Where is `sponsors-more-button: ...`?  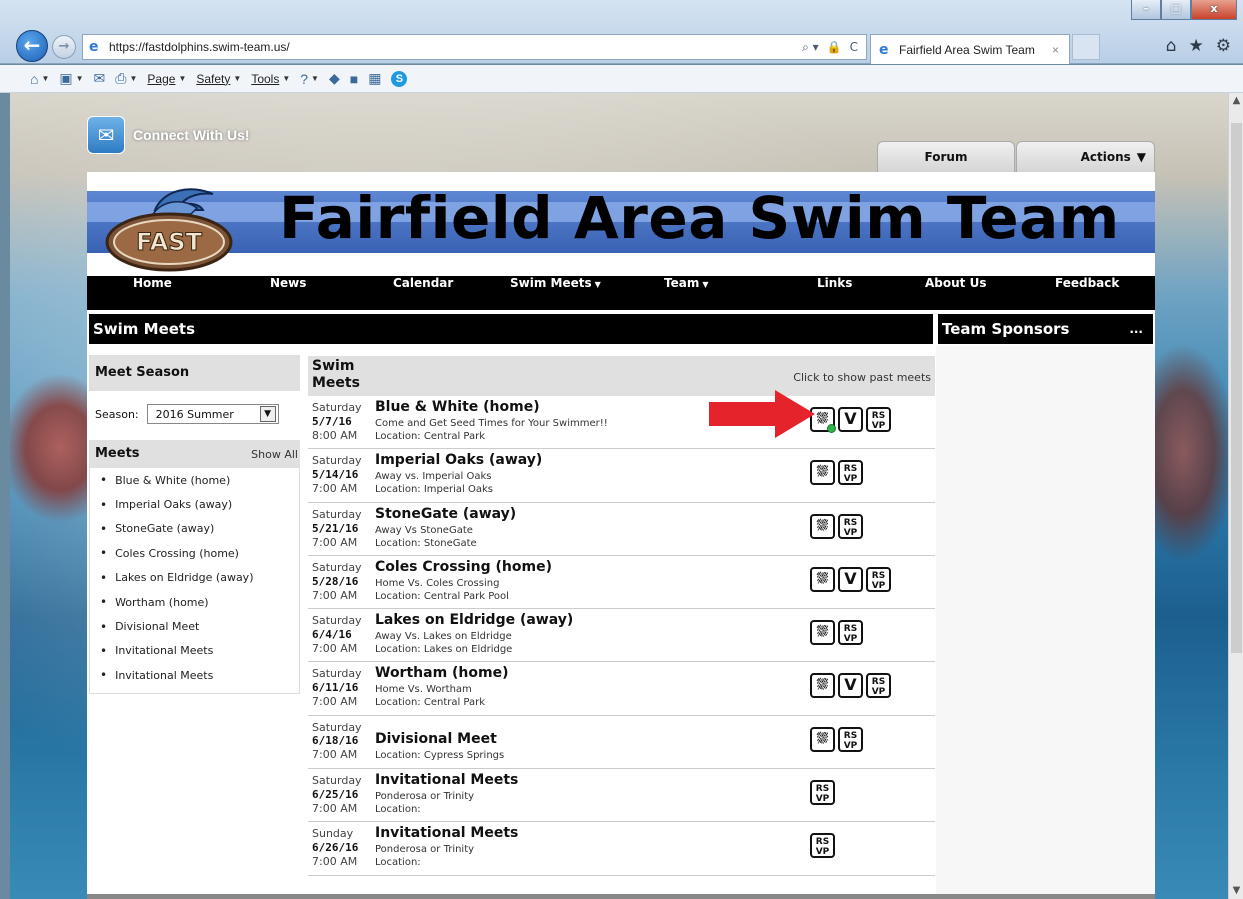
sponsors-more-button: ... is located at coordinates (1136, 329).